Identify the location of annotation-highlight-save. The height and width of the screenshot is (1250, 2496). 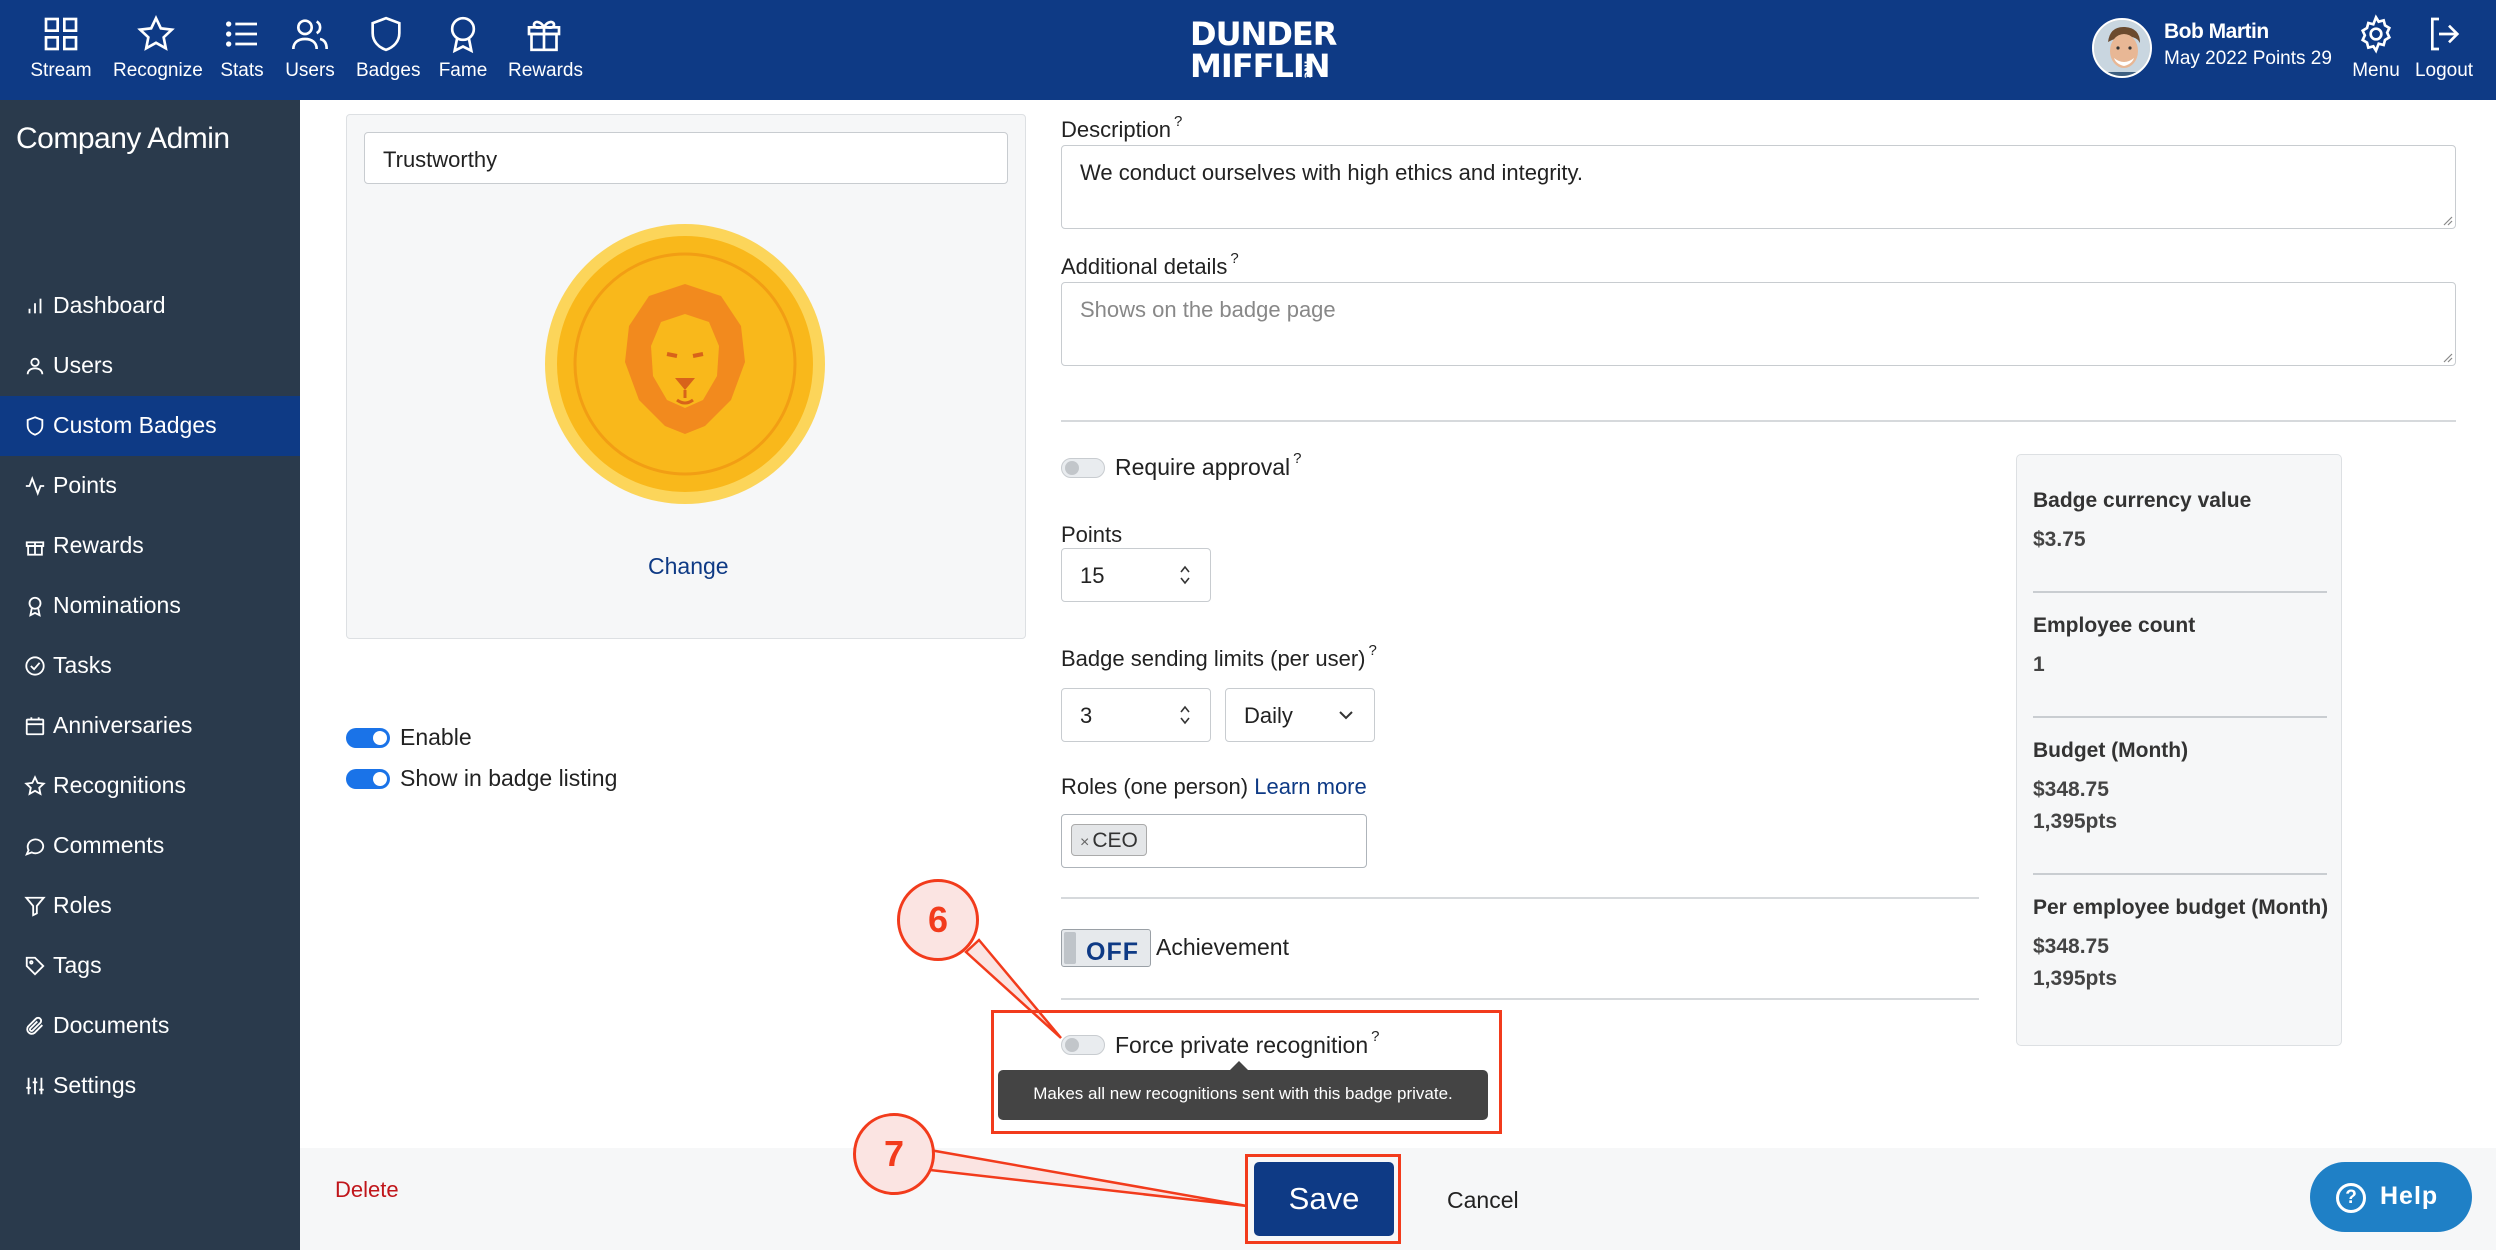
(1323, 1199).